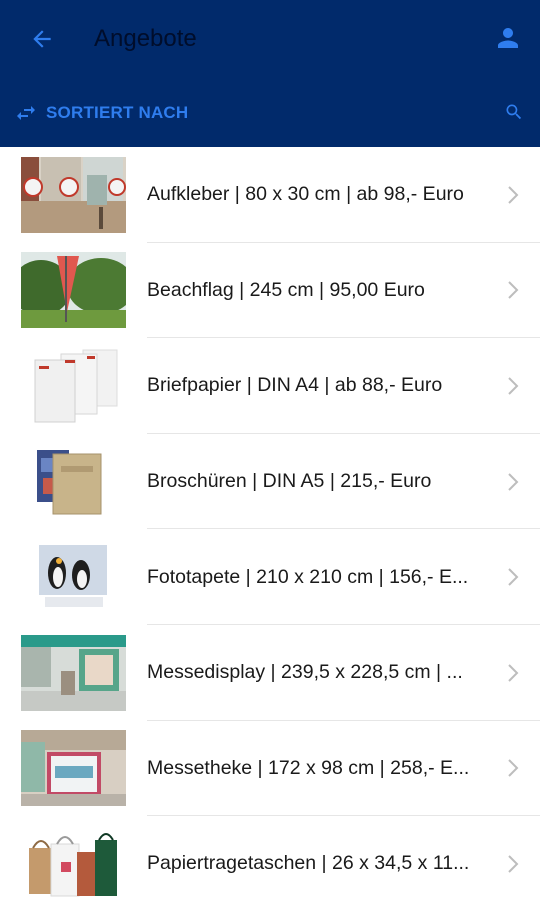 The image size is (540, 900). I want to click on sort-button: SORTIERT NACH, so click(101, 113).